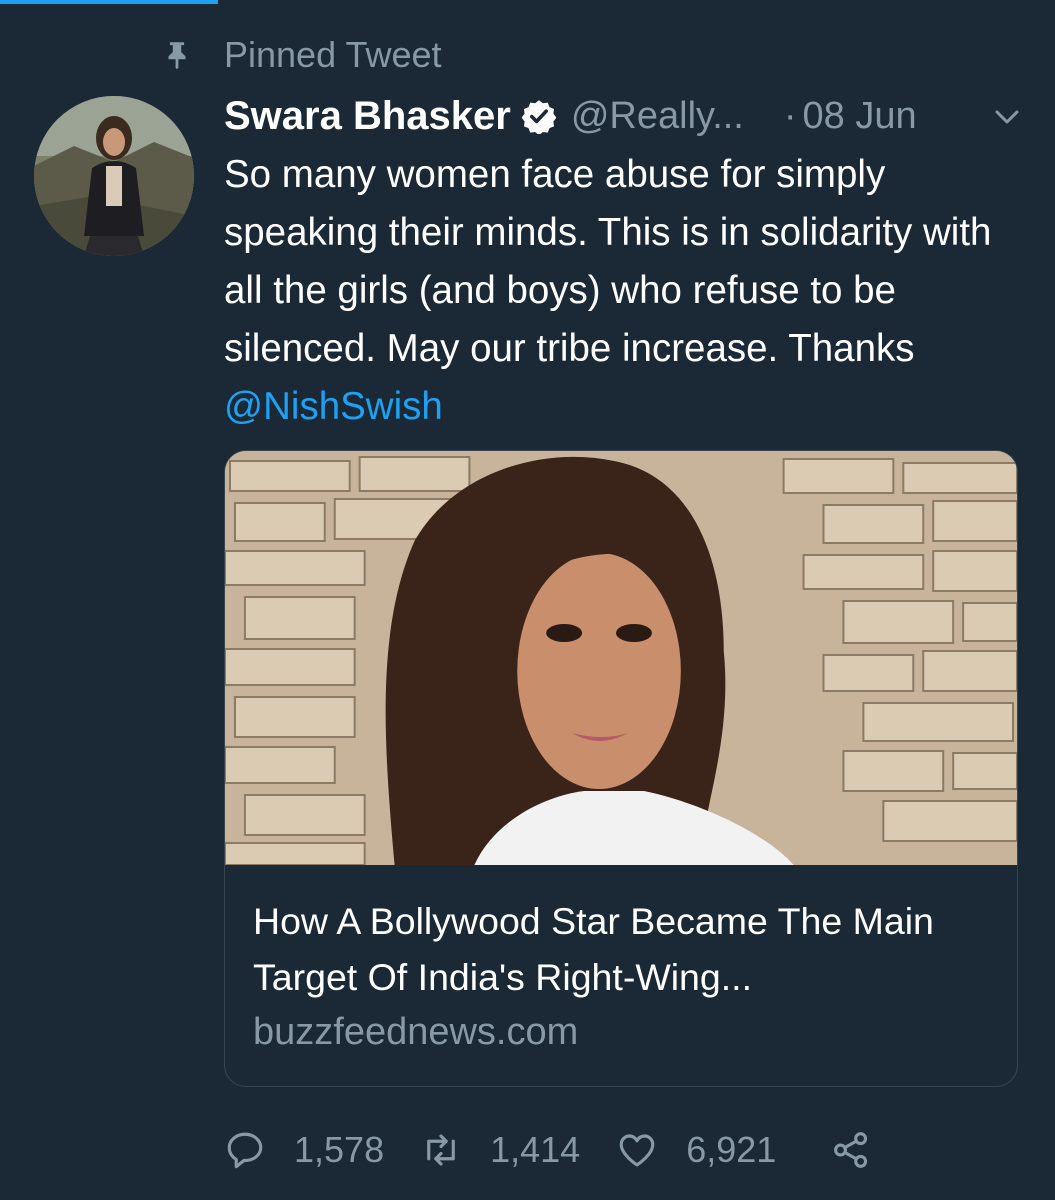 This screenshot has height=1200, width=1055. I want to click on tweet-header: Swara Bhasker @Really... · 08 Jun, so click(624, 116).